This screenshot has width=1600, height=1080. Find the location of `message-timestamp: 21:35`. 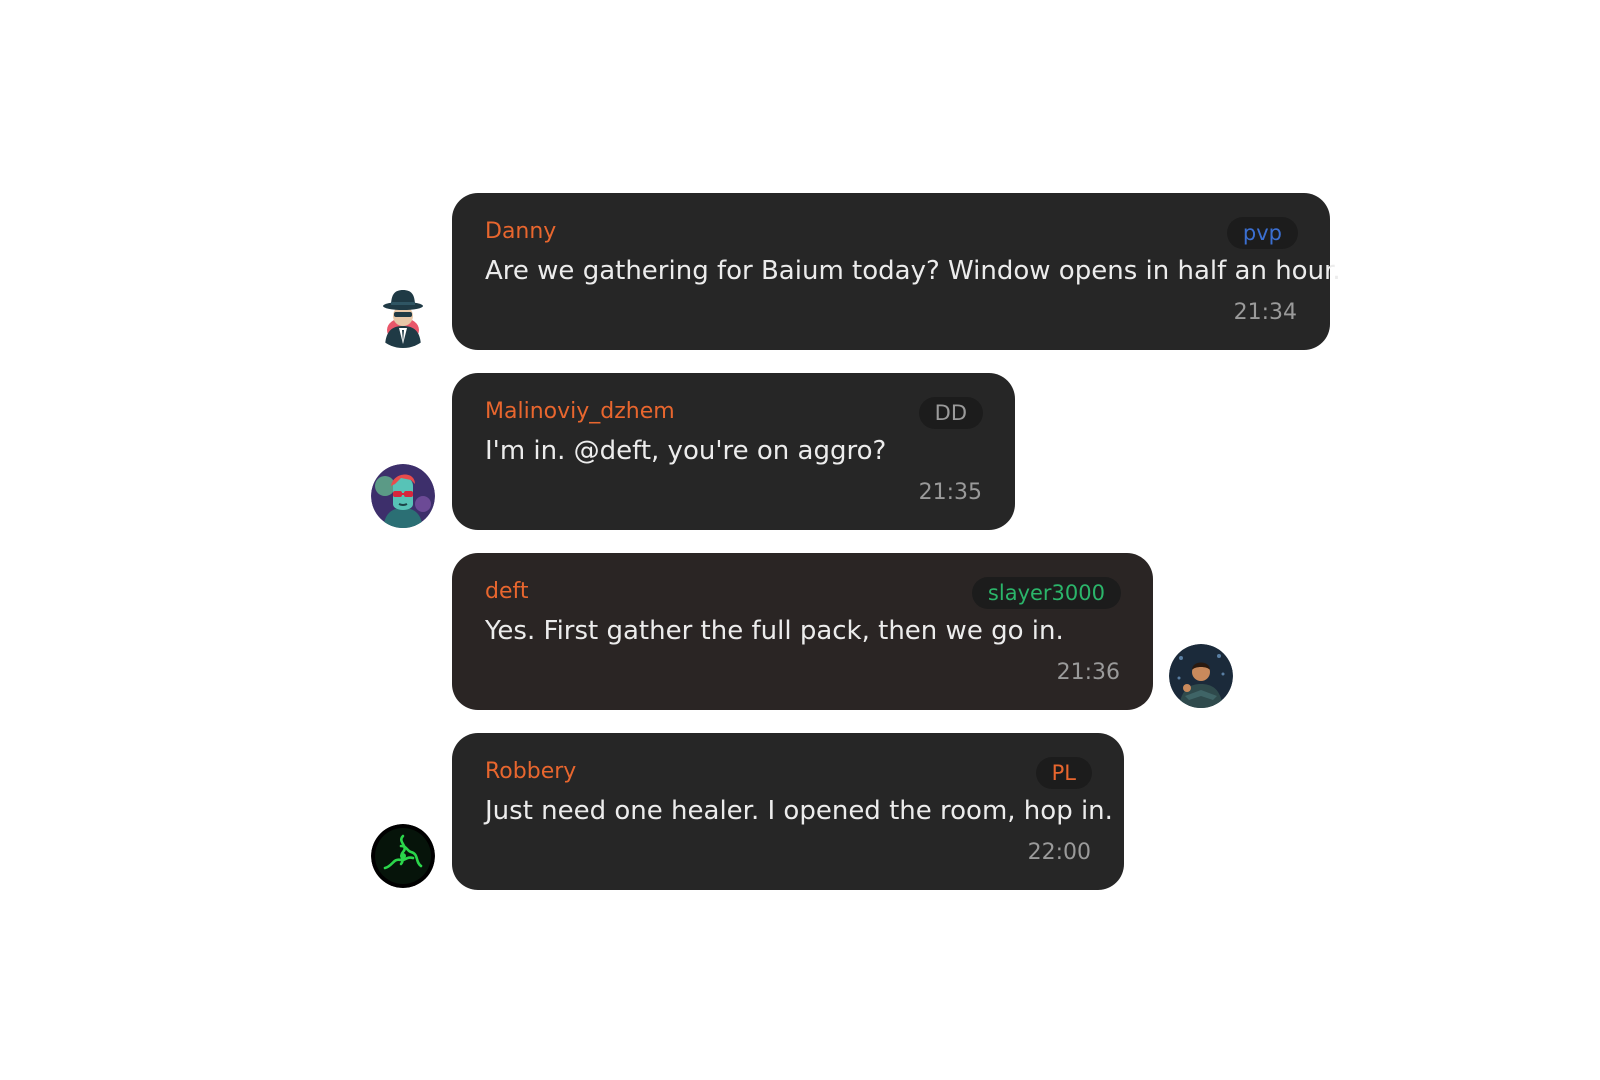

message-timestamp: 21:35 is located at coordinates (950, 492).